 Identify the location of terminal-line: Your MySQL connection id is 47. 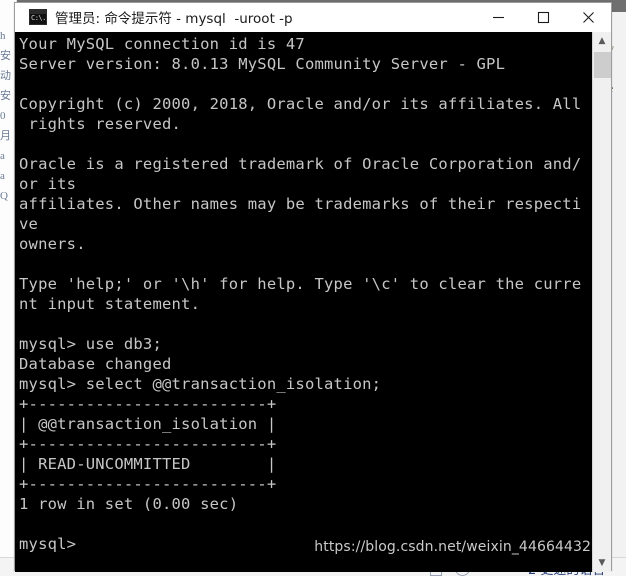
(162, 44).